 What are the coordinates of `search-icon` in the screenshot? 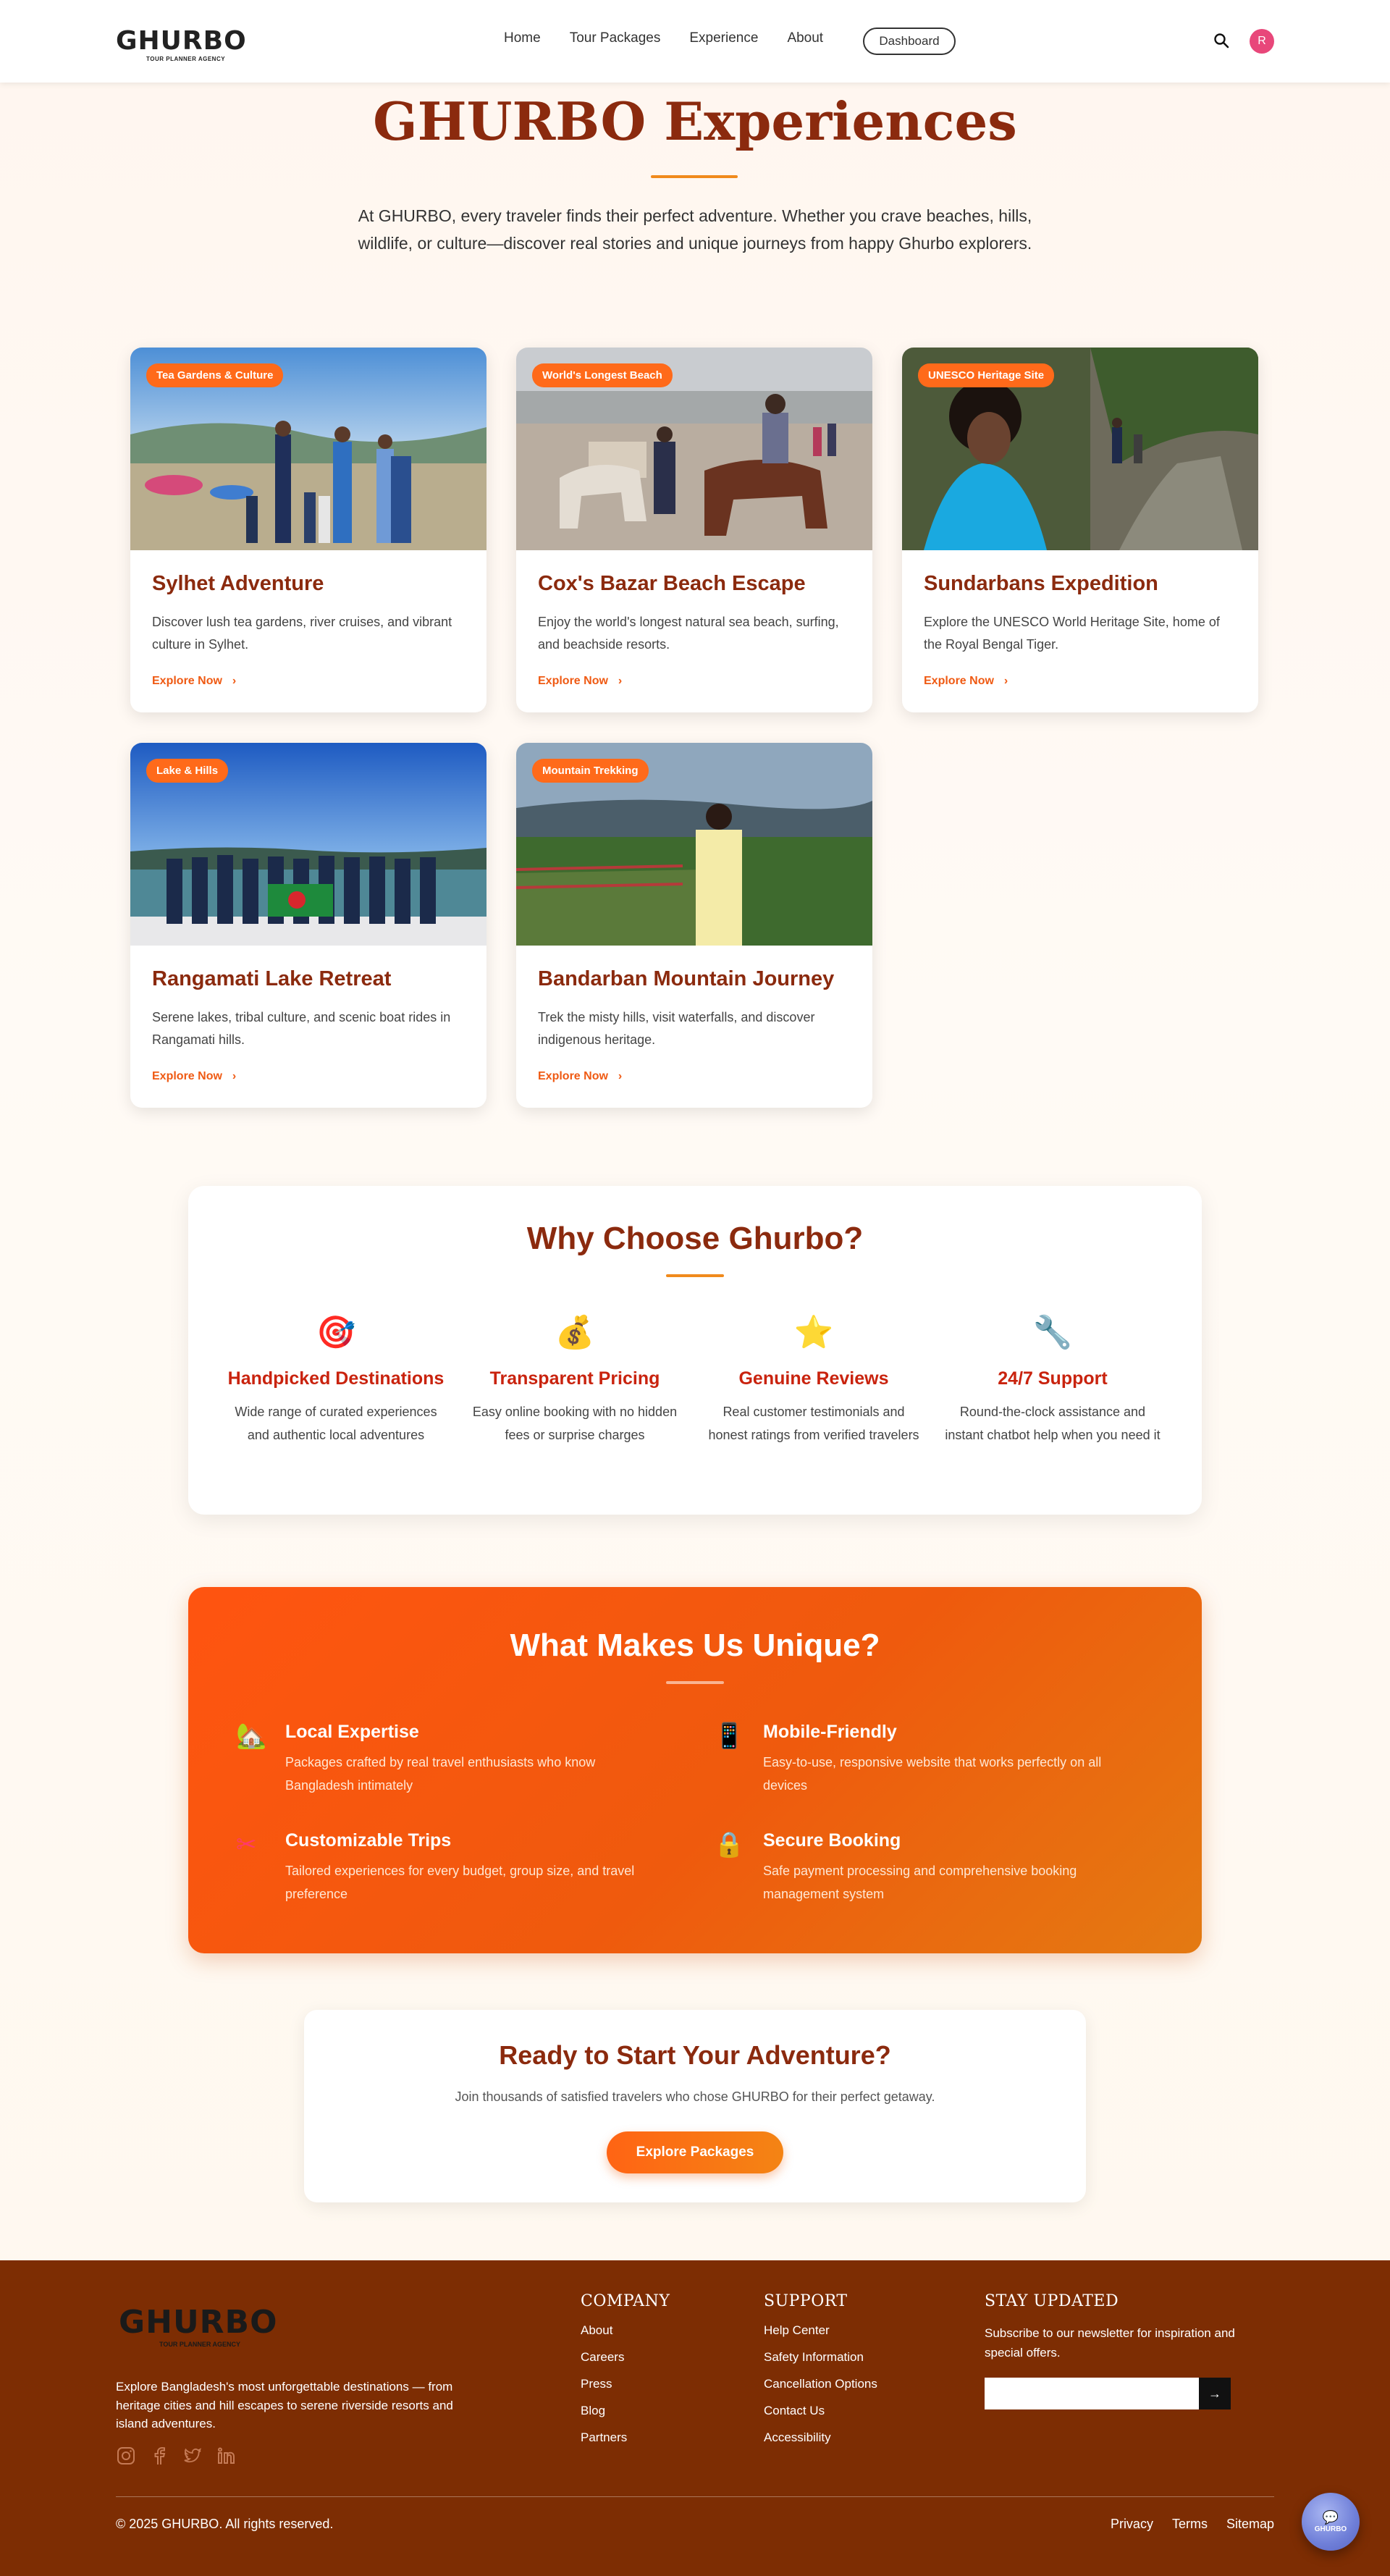 It's located at (1221, 41).